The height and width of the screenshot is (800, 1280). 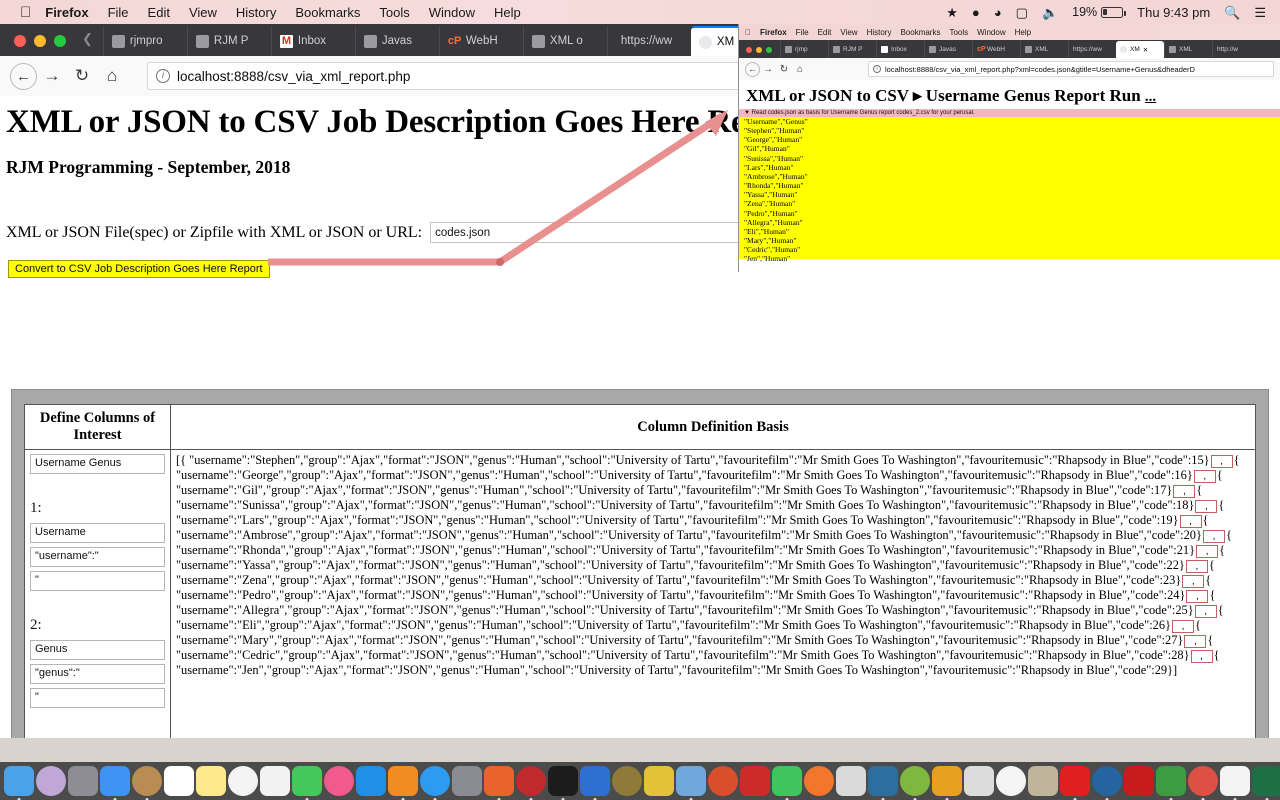 I want to click on inner-forward-button: →, so click(x=768, y=69).